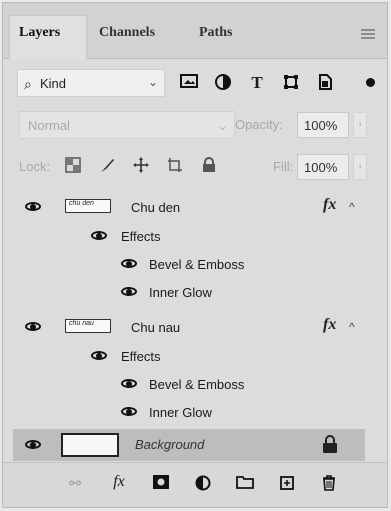 The image size is (391, 511). What do you see at coordinates (161, 485) in the screenshot?
I see `mask-icon` at bounding box center [161, 485].